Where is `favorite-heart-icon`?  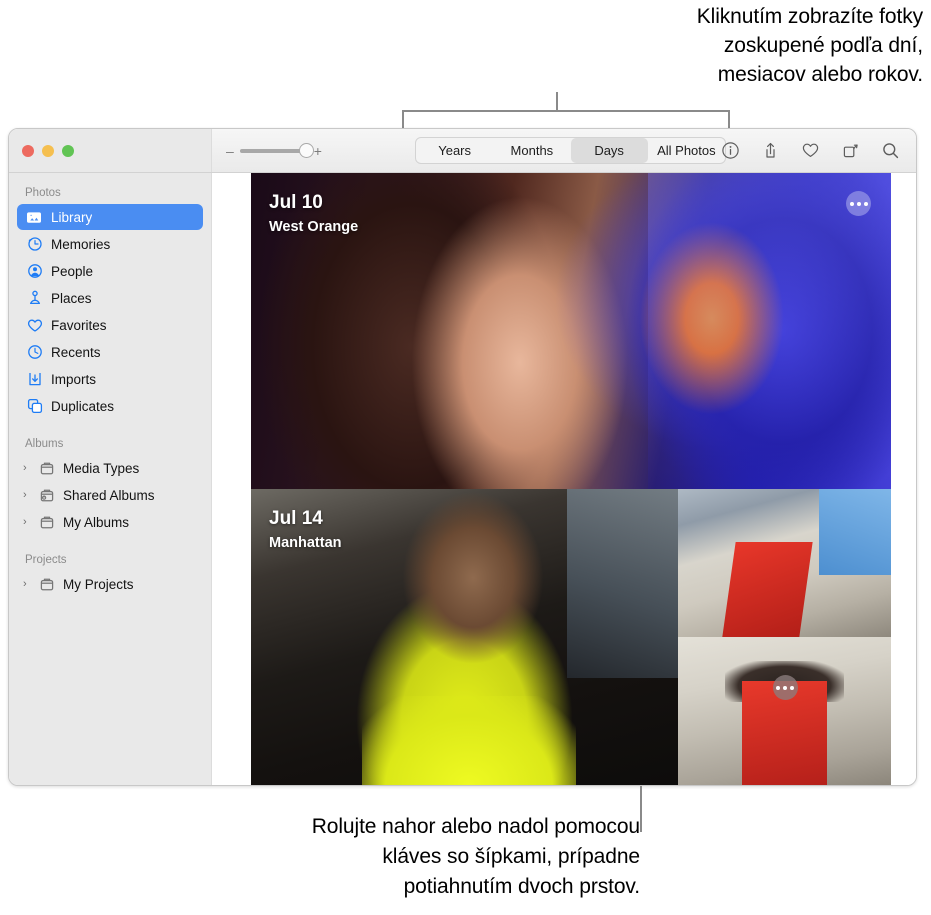
favorite-heart-icon is located at coordinates (810, 150).